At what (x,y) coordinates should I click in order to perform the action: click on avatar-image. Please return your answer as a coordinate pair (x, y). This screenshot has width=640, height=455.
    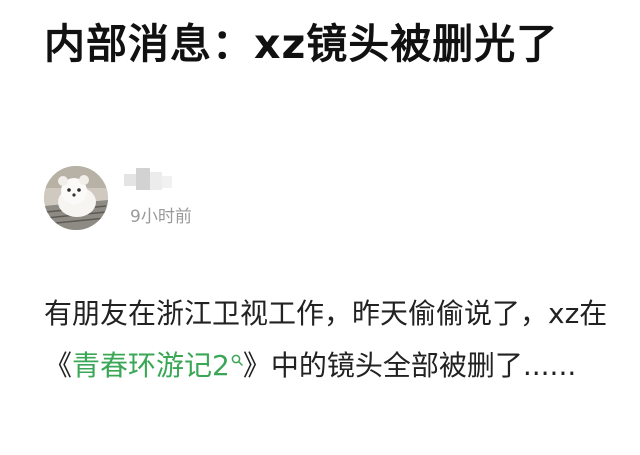
    Looking at the image, I should click on (76, 198).